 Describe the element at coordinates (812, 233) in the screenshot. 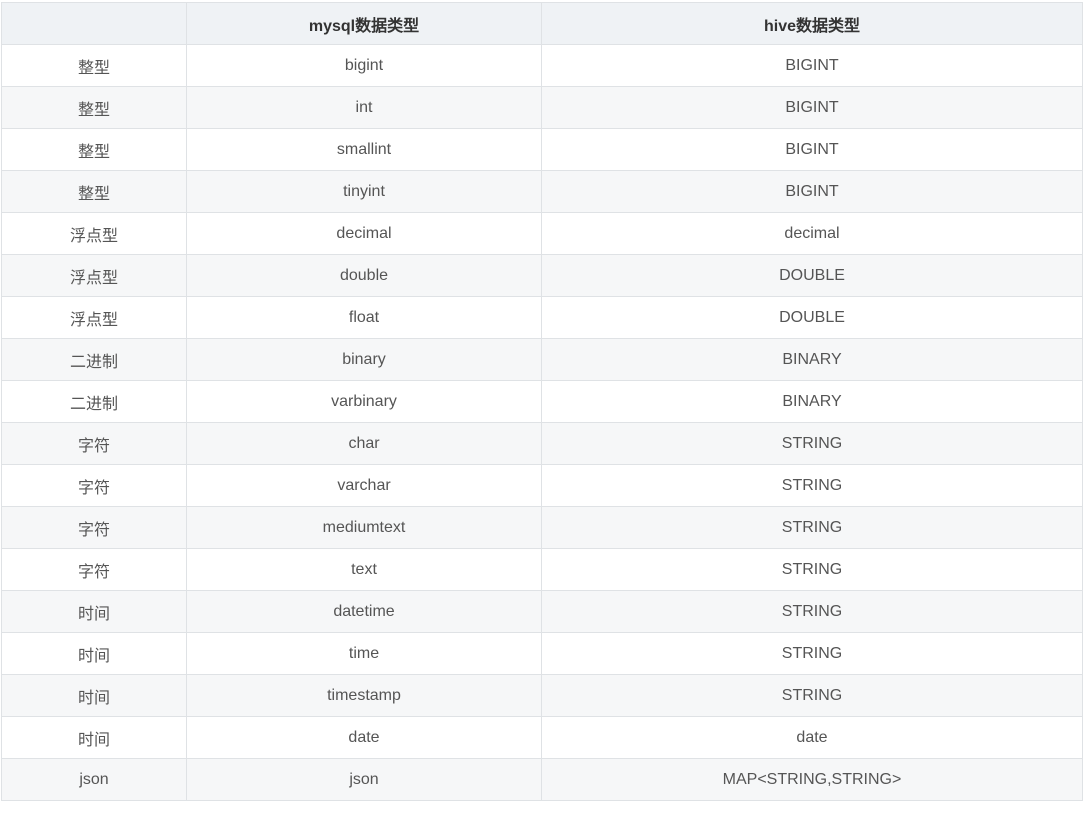

I see `hive-type-cell: decimal` at that location.